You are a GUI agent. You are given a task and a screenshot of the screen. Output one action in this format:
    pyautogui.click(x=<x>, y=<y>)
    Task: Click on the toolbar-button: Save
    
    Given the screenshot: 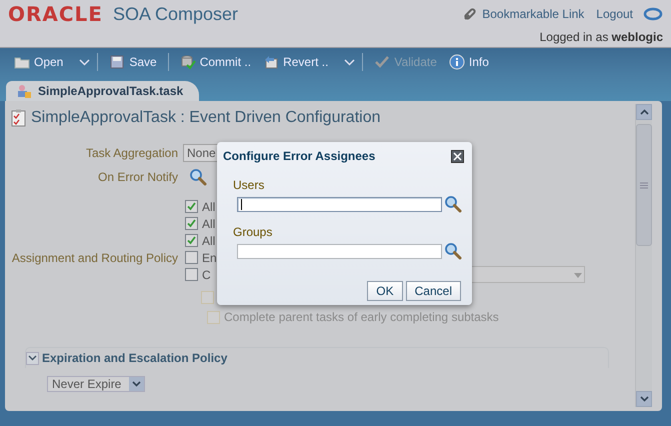 What is the action you would take?
    pyautogui.click(x=133, y=62)
    